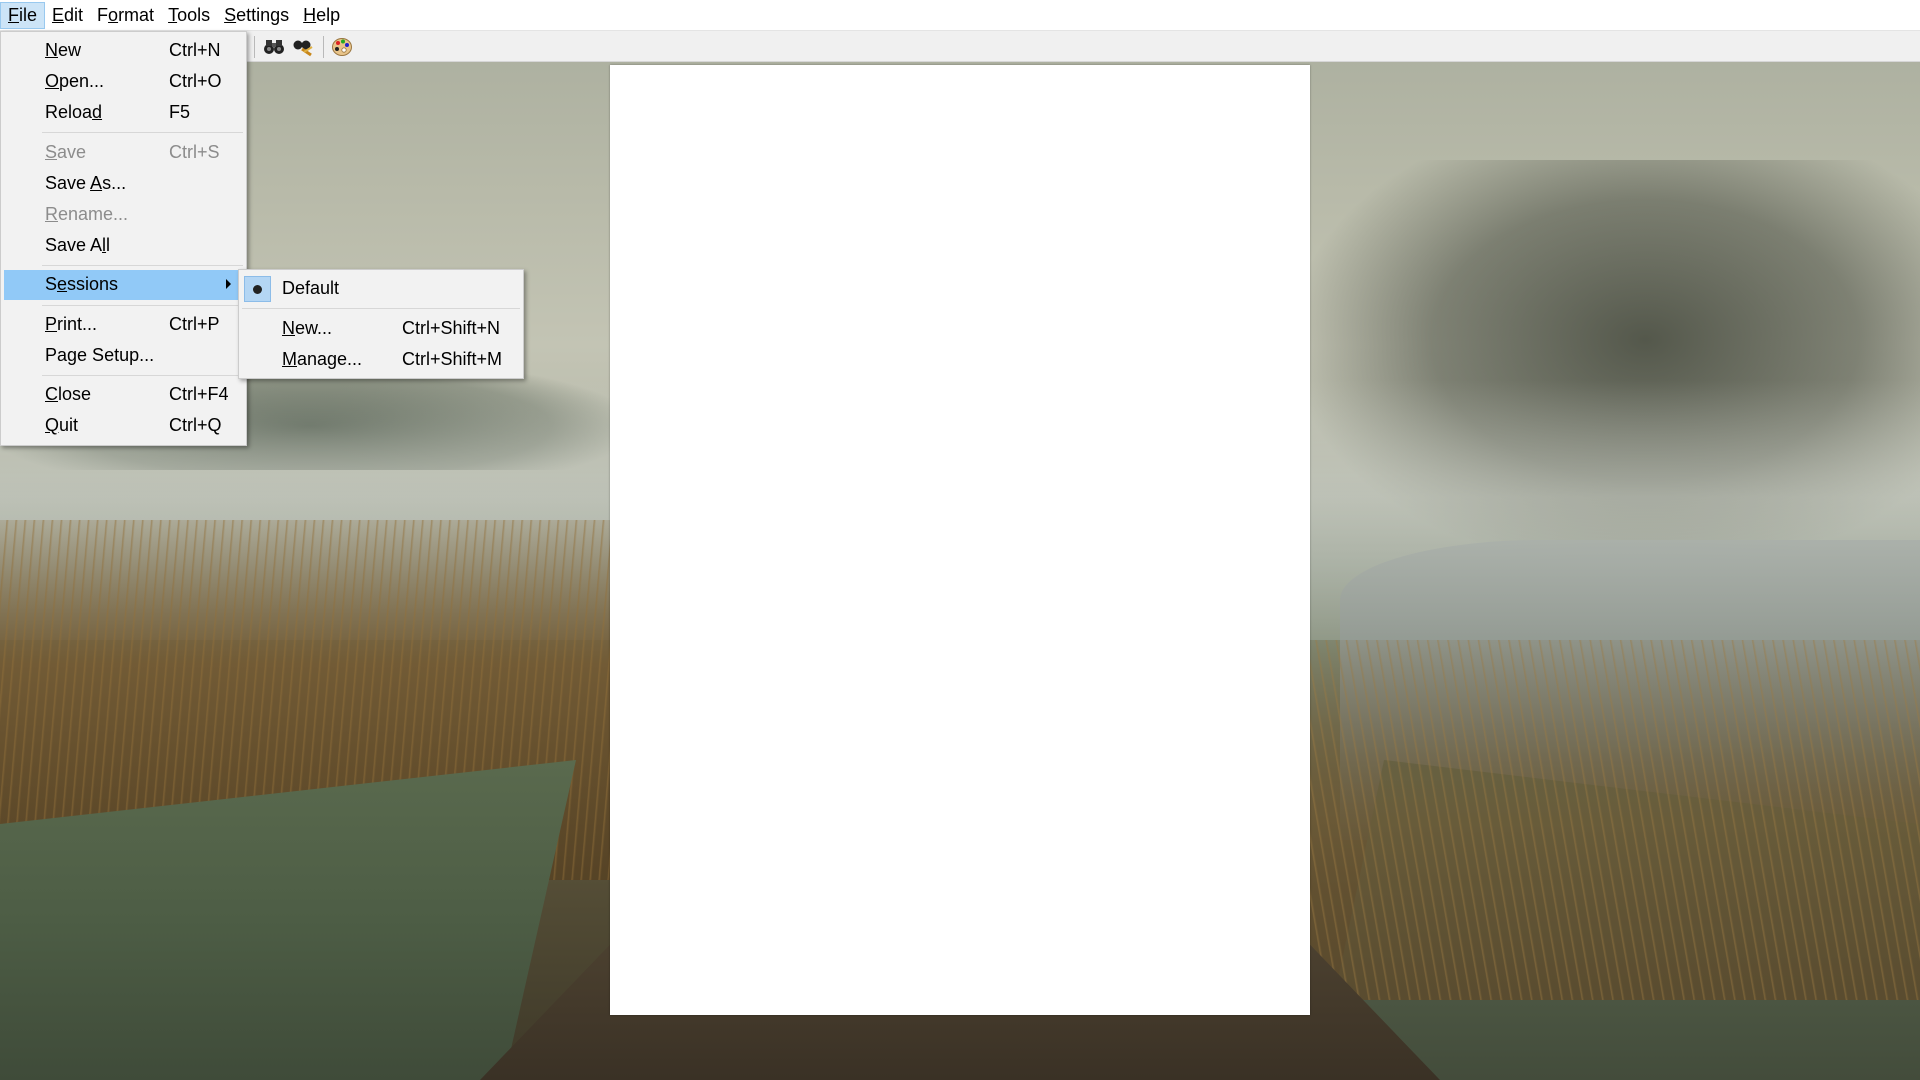 This screenshot has width=1920, height=1080. Describe the element at coordinates (195, 425) in the screenshot. I see `menu-item-shortcut: Ctrl+Q` at that location.